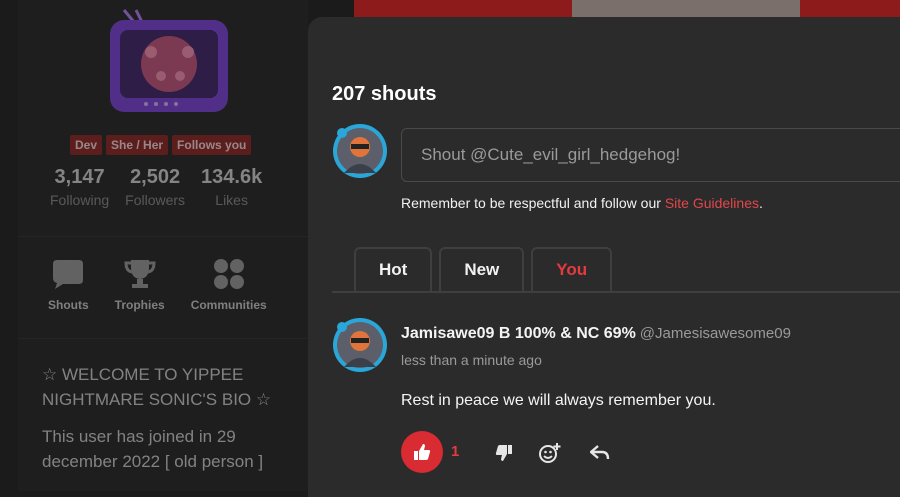 The image size is (900, 497). Describe the element at coordinates (228, 274) in the screenshot. I see `communities-icon` at that location.